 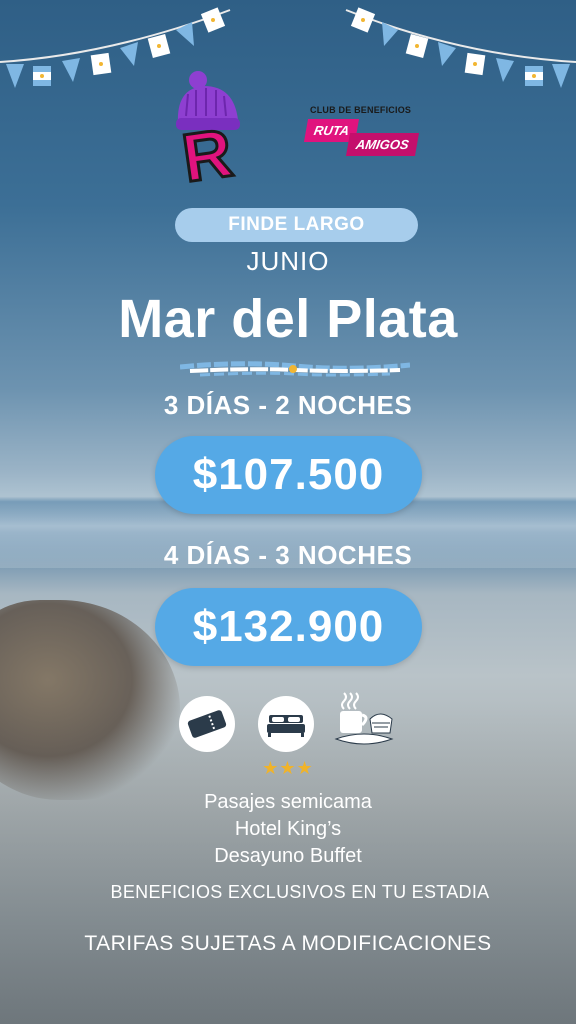 I want to click on promo-month: JUNIO, so click(x=288, y=261).